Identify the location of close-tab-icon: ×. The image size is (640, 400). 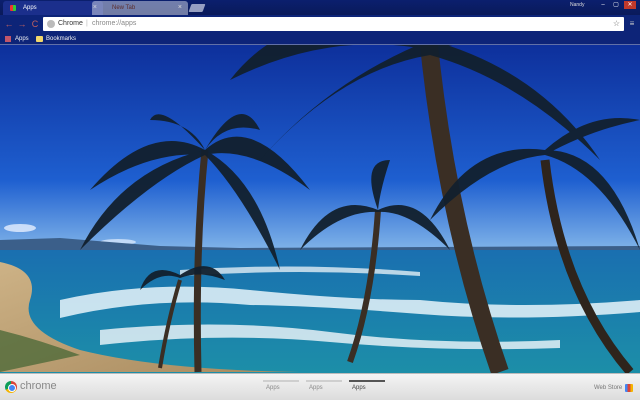
(180, 8).